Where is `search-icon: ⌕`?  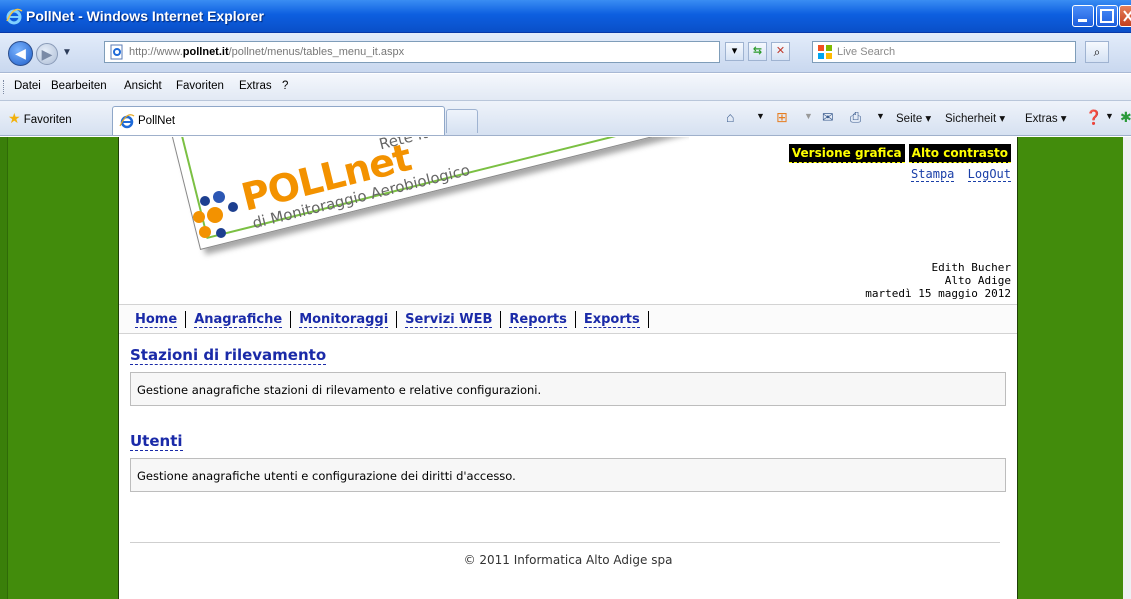 search-icon: ⌕ is located at coordinates (1097, 52).